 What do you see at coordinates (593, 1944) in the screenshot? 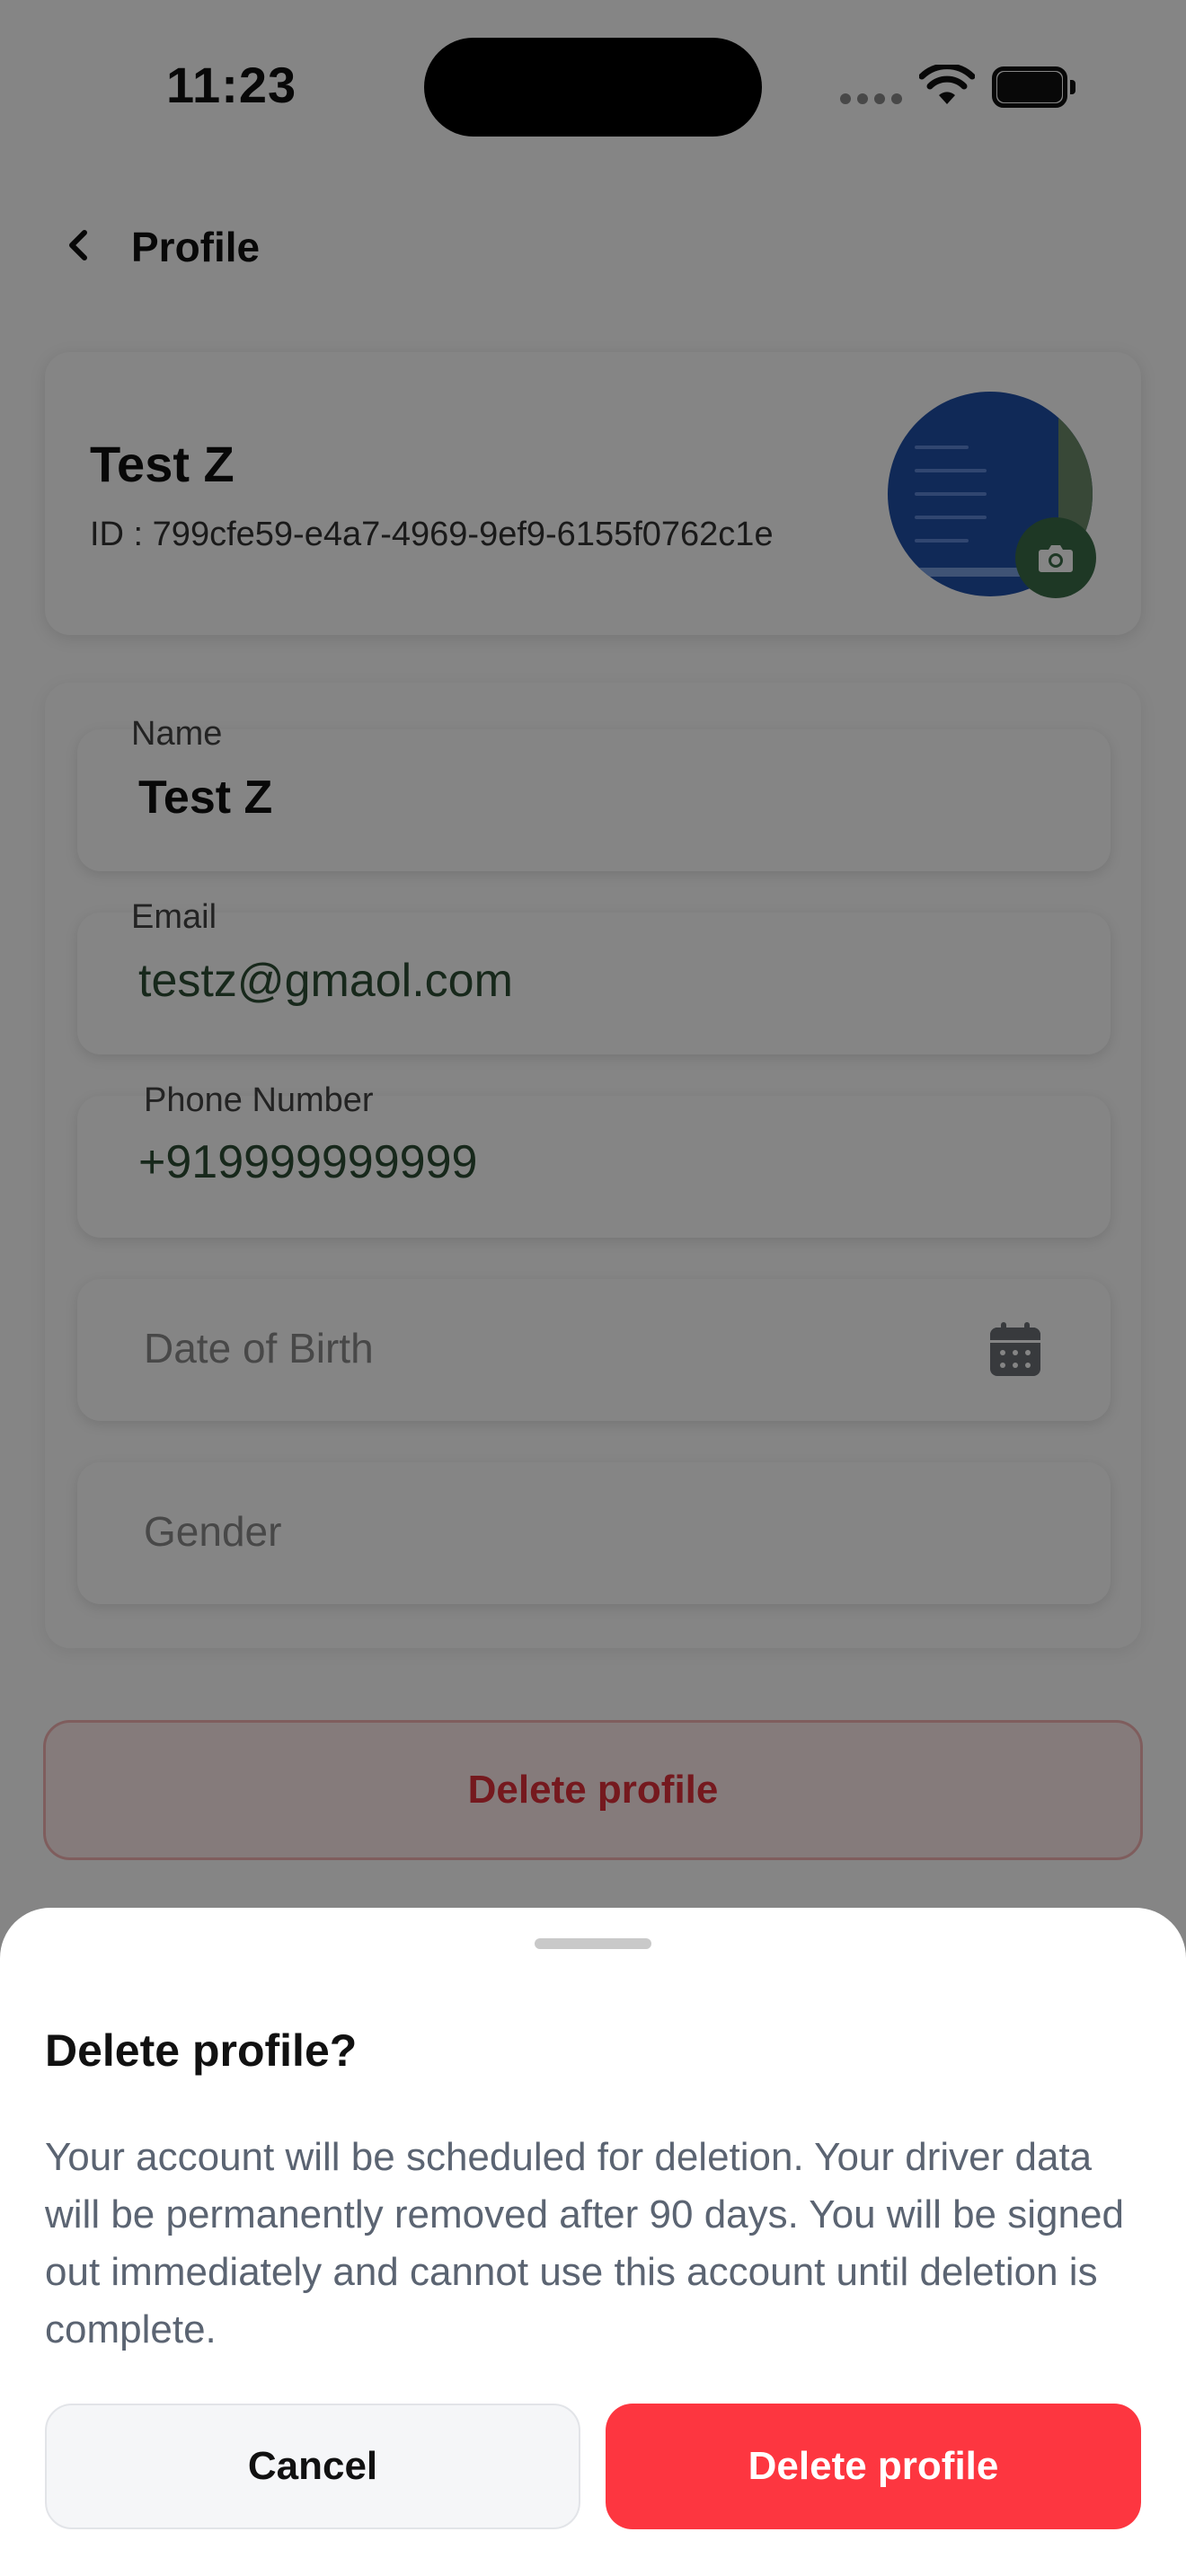
I see `sheet-drag-handle` at bounding box center [593, 1944].